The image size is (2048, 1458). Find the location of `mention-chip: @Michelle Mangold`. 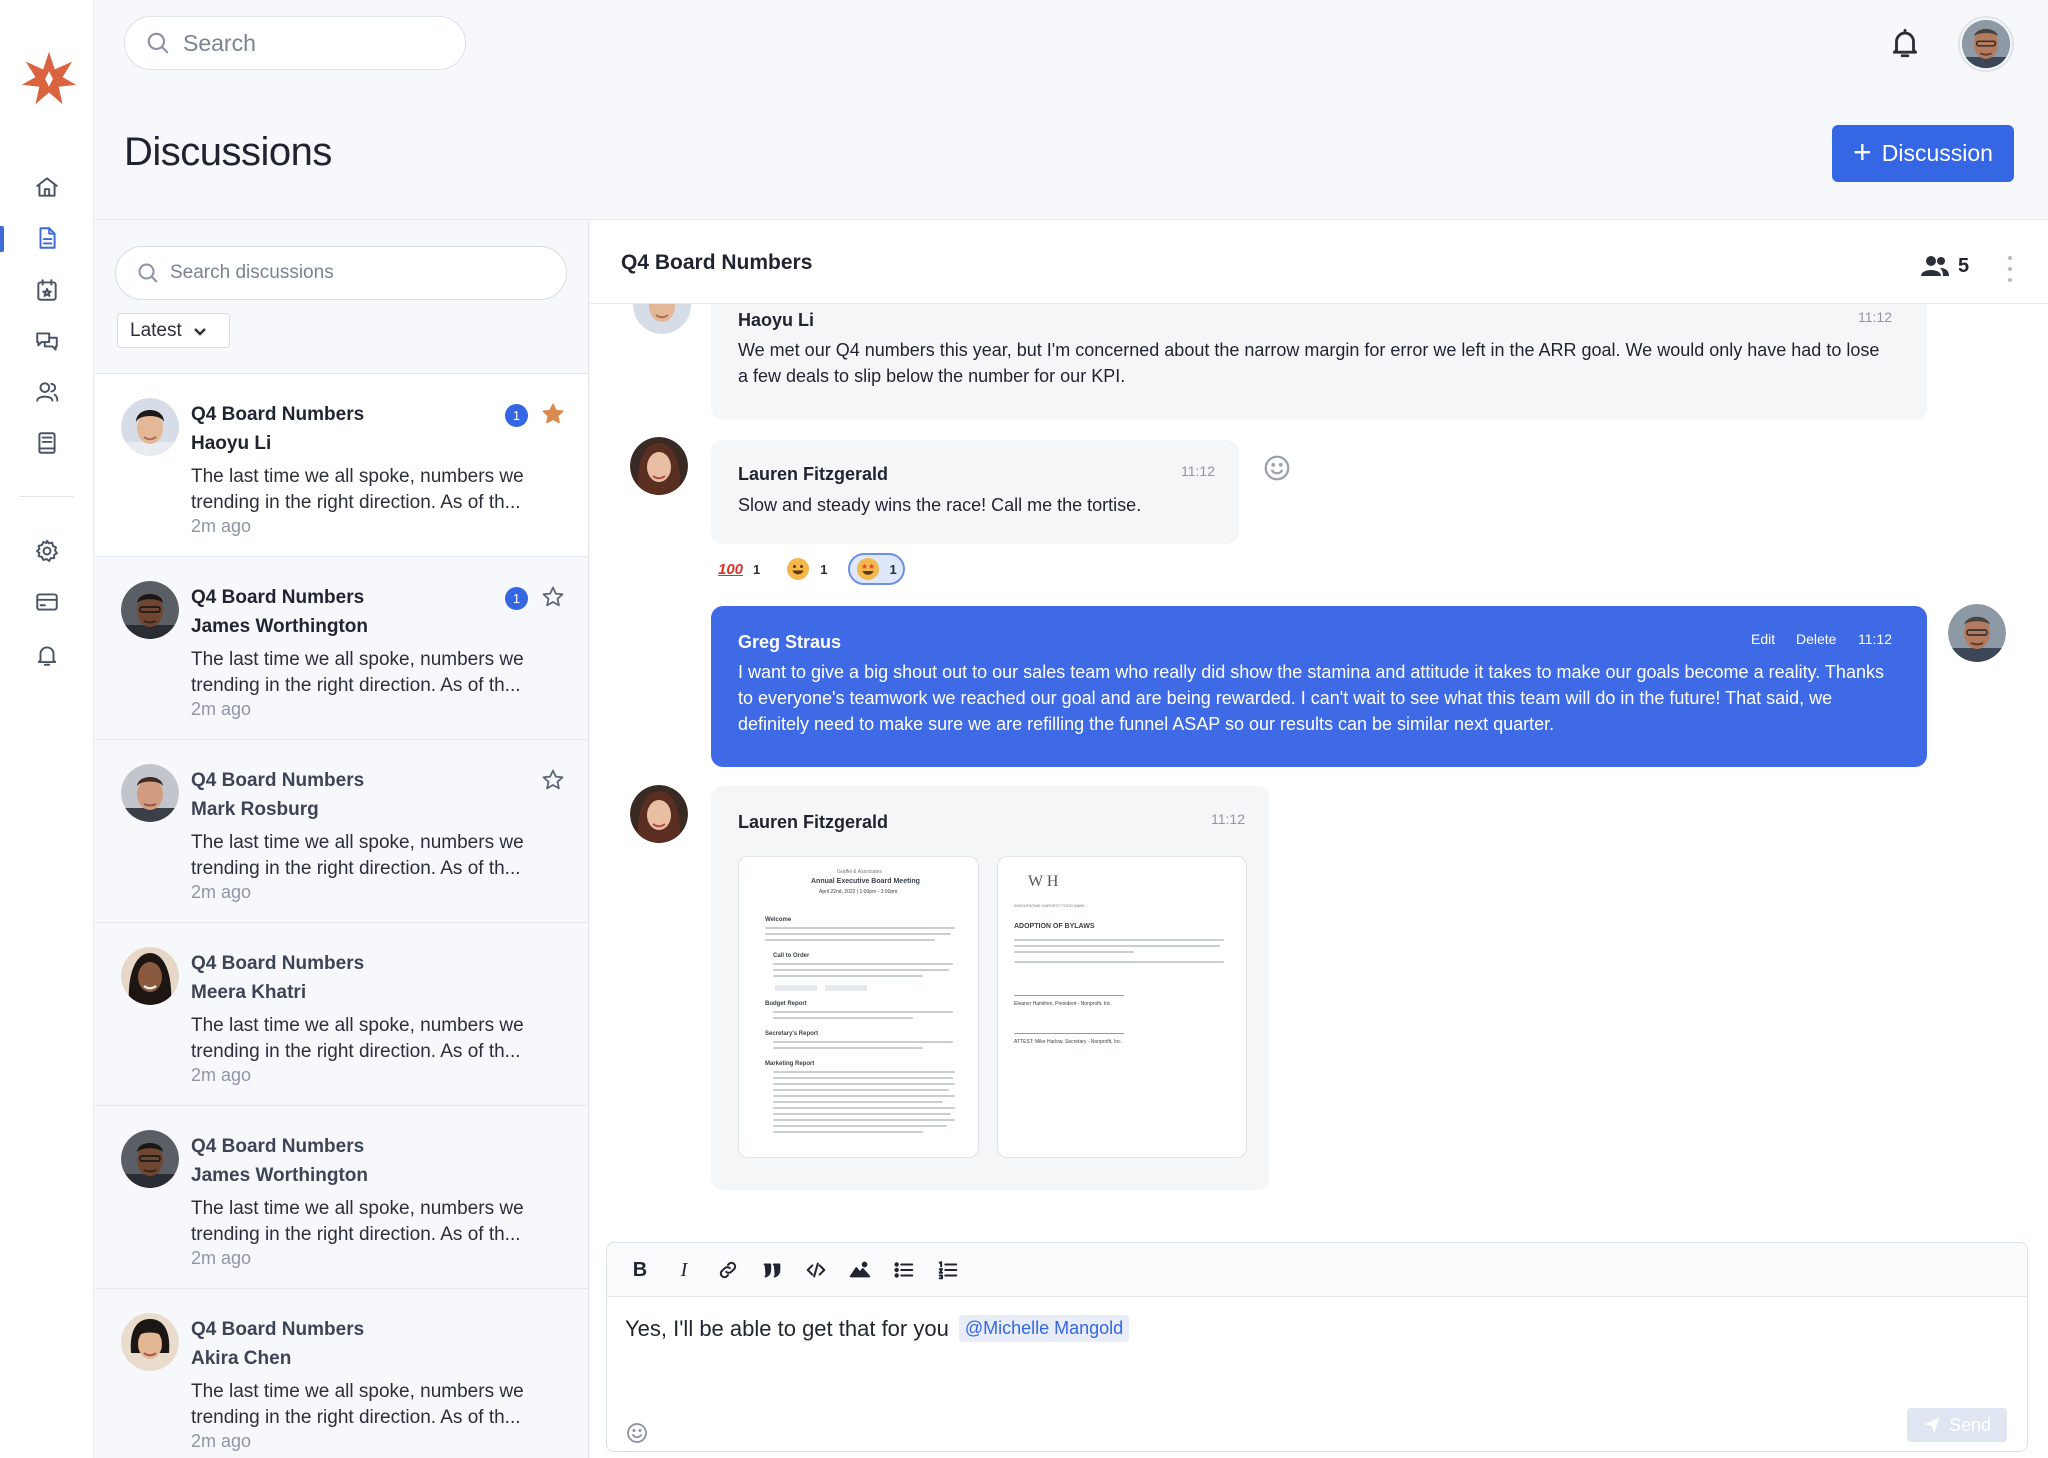

mention-chip: @Michelle Mangold is located at coordinates (1044, 1328).